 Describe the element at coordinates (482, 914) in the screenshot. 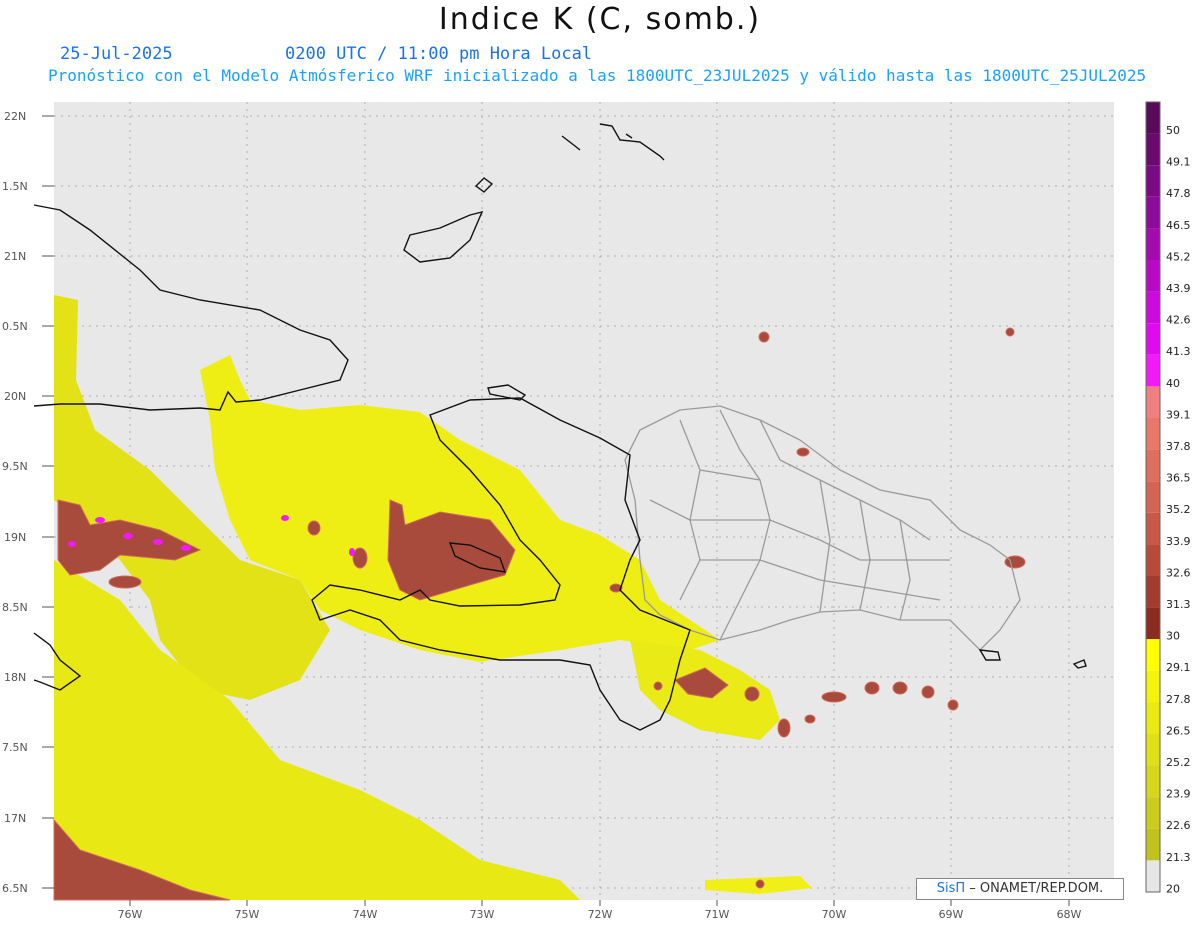

I see `lon-label: 73W` at that location.